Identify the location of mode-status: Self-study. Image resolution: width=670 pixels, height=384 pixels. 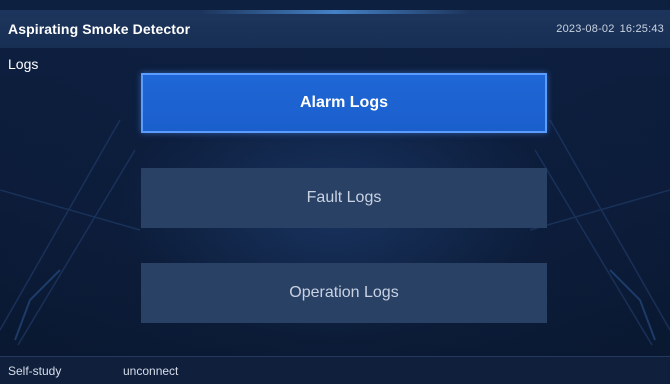
(35, 371).